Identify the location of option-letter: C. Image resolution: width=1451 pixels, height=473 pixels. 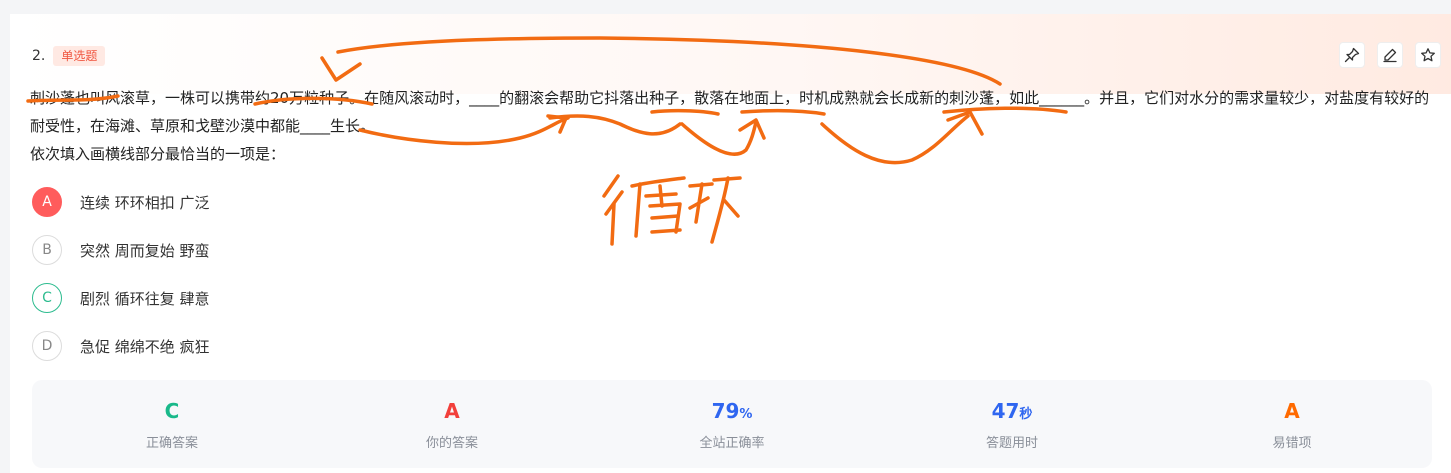
(47, 298).